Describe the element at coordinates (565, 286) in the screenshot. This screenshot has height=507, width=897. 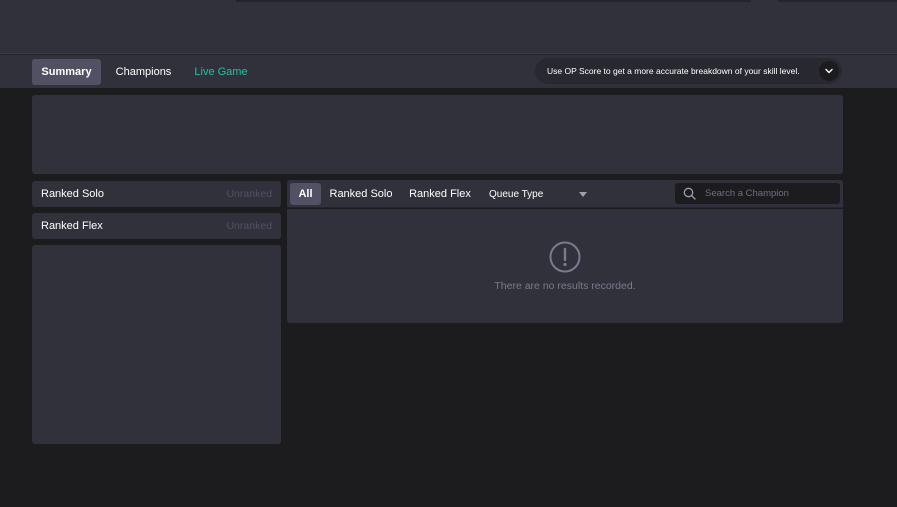
I see `empty-results-message: There are no results recorded.` at that location.